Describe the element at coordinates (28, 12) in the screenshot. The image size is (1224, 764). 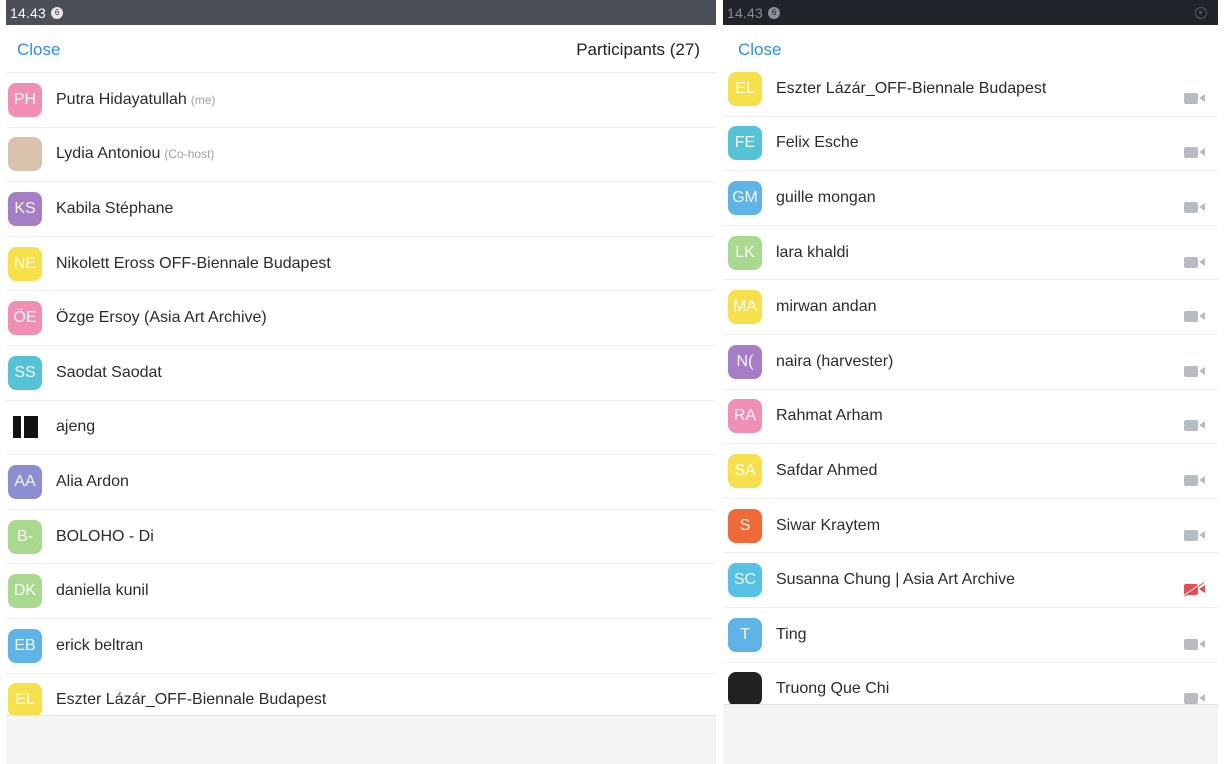
I see `status-time: 14.43` at that location.